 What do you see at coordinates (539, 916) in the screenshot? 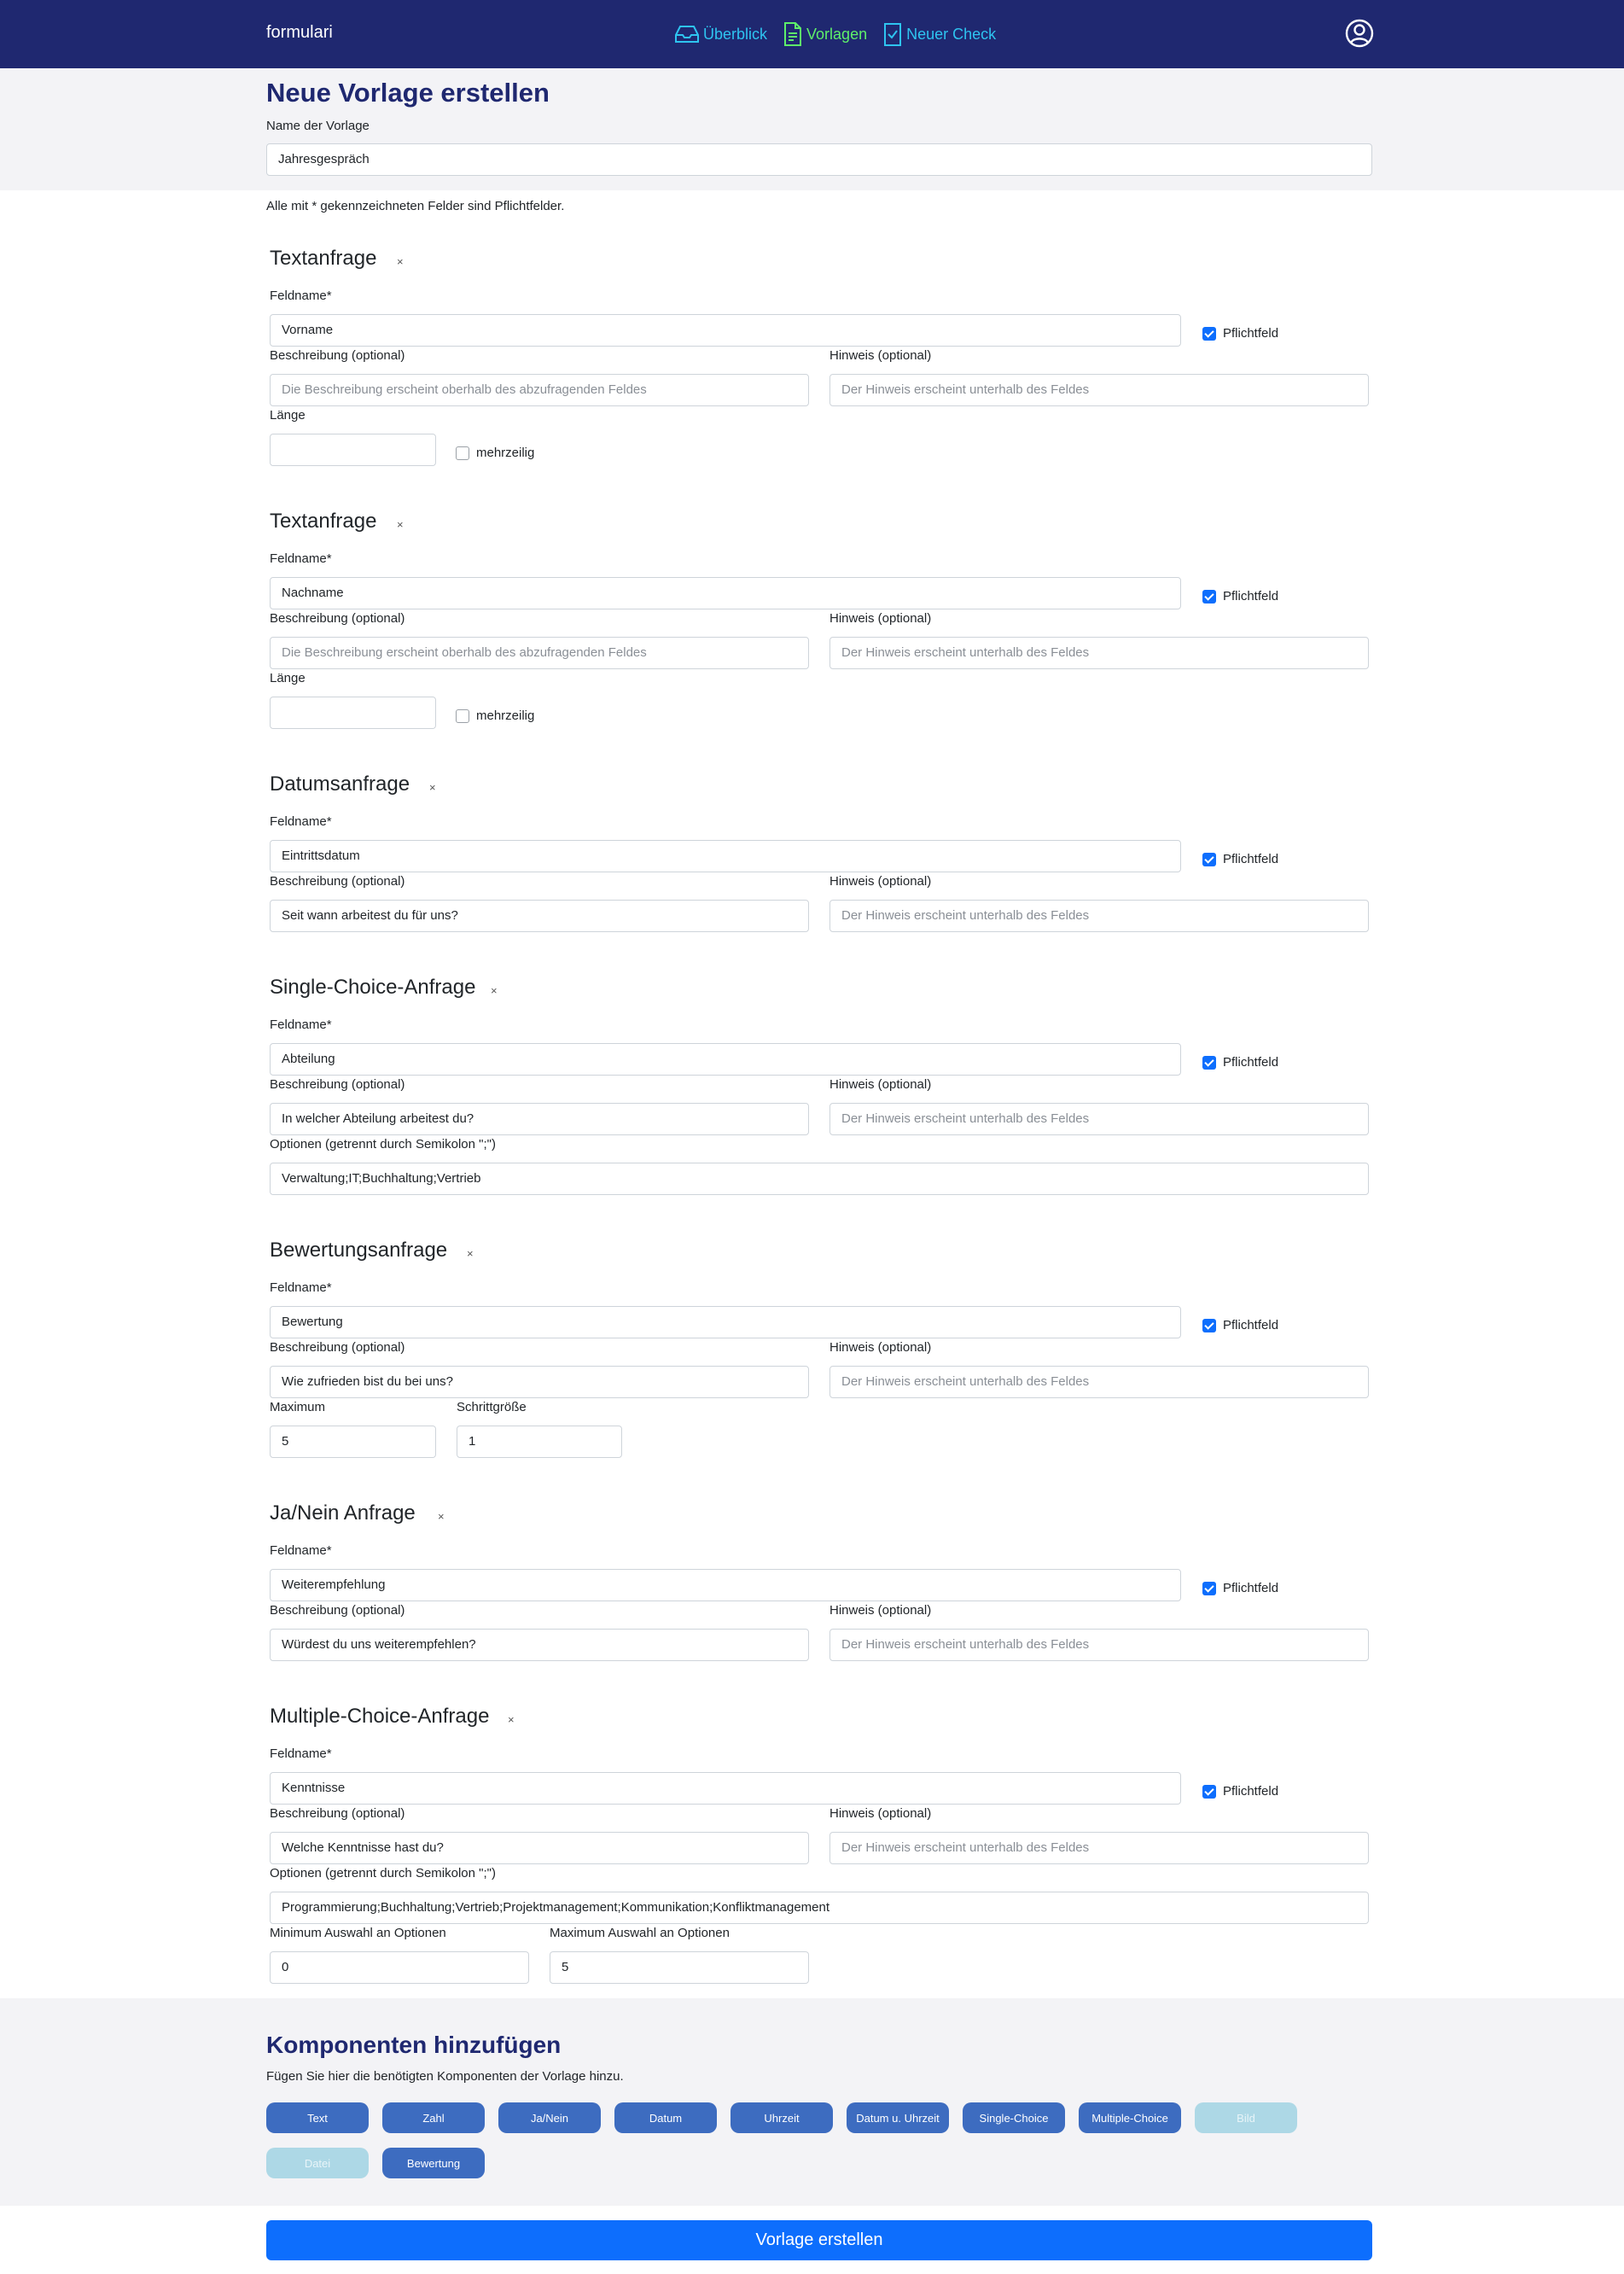
I see `beschreibung-input: Seit wann arbeitest du für uns?` at bounding box center [539, 916].